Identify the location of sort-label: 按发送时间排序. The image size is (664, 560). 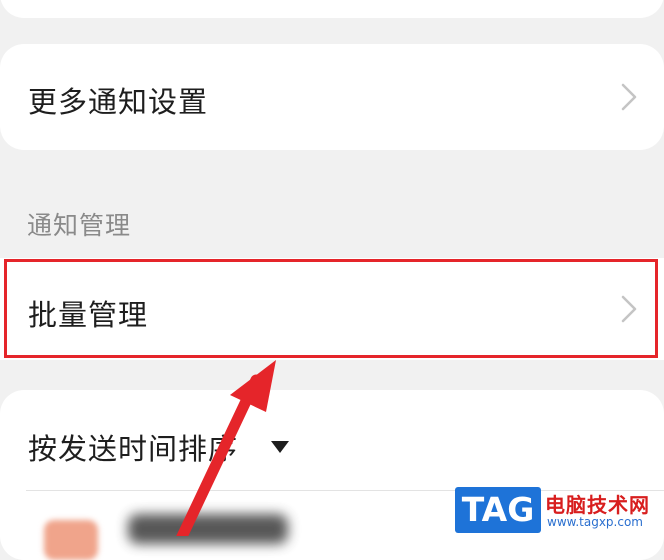
(133, 449).